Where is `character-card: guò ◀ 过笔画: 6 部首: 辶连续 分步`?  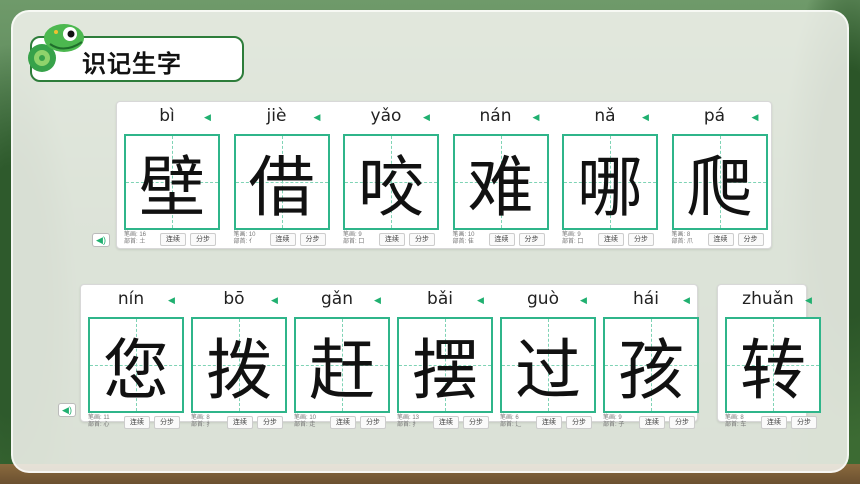
character-card: guò ◀ 过笔画: 6 部首: 辶连续 分步 is located at coordinates (546, 358).